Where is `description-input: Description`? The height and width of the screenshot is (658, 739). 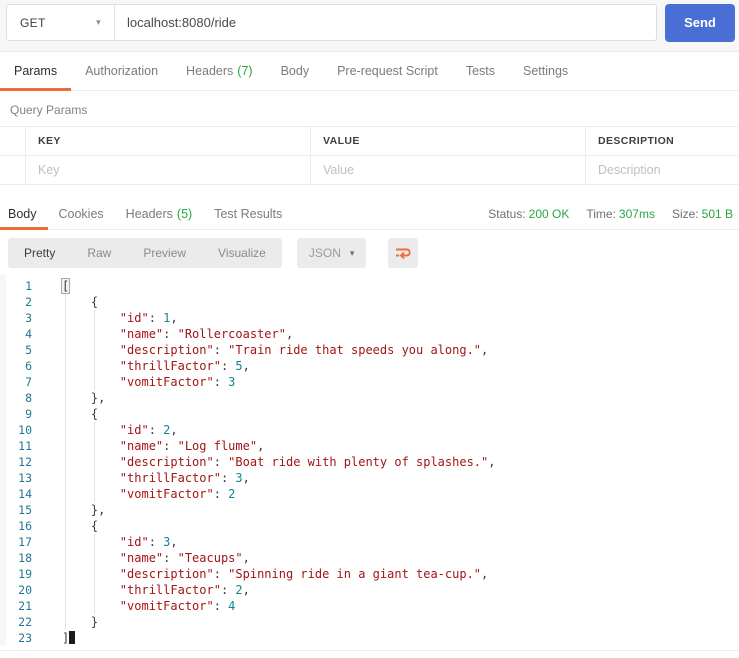
description-input: Description is located at coordinates (662, 170).